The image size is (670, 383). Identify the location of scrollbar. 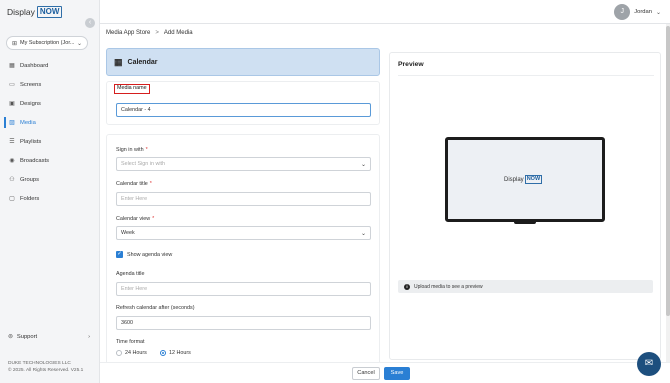
(668, 193).